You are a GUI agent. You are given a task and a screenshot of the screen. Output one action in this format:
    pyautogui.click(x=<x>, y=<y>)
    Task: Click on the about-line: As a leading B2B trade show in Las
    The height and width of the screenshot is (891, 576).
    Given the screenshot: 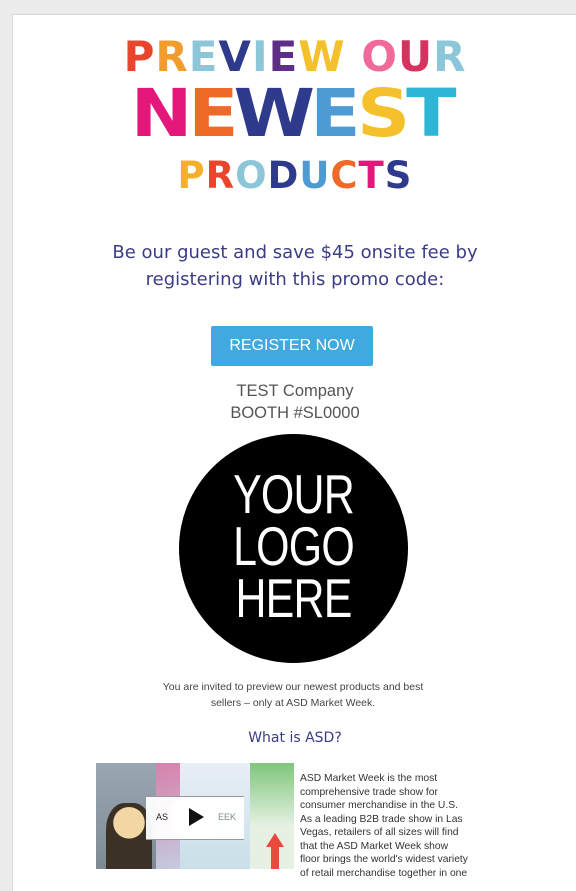 What is the action you would take?
    pyautogui.click(x=381, y=819)
    